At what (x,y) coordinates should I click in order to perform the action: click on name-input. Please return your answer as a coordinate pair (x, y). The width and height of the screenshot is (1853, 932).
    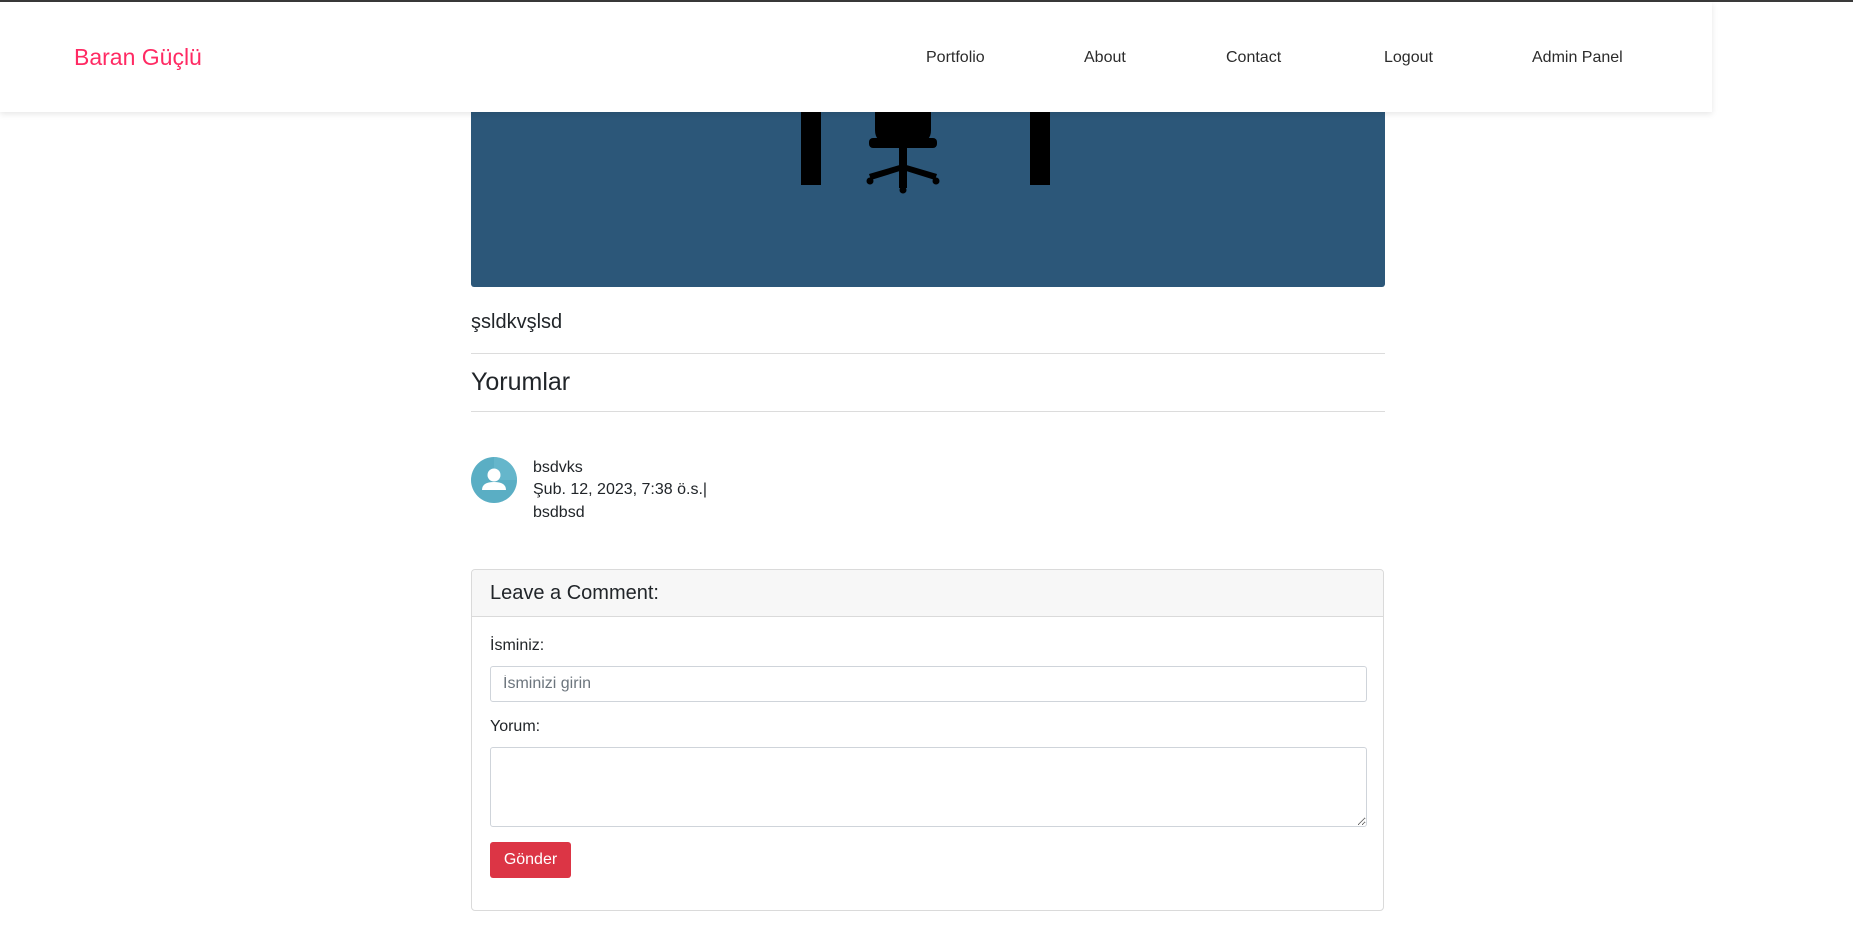
    Looking at the image, I should click on (928, 684).